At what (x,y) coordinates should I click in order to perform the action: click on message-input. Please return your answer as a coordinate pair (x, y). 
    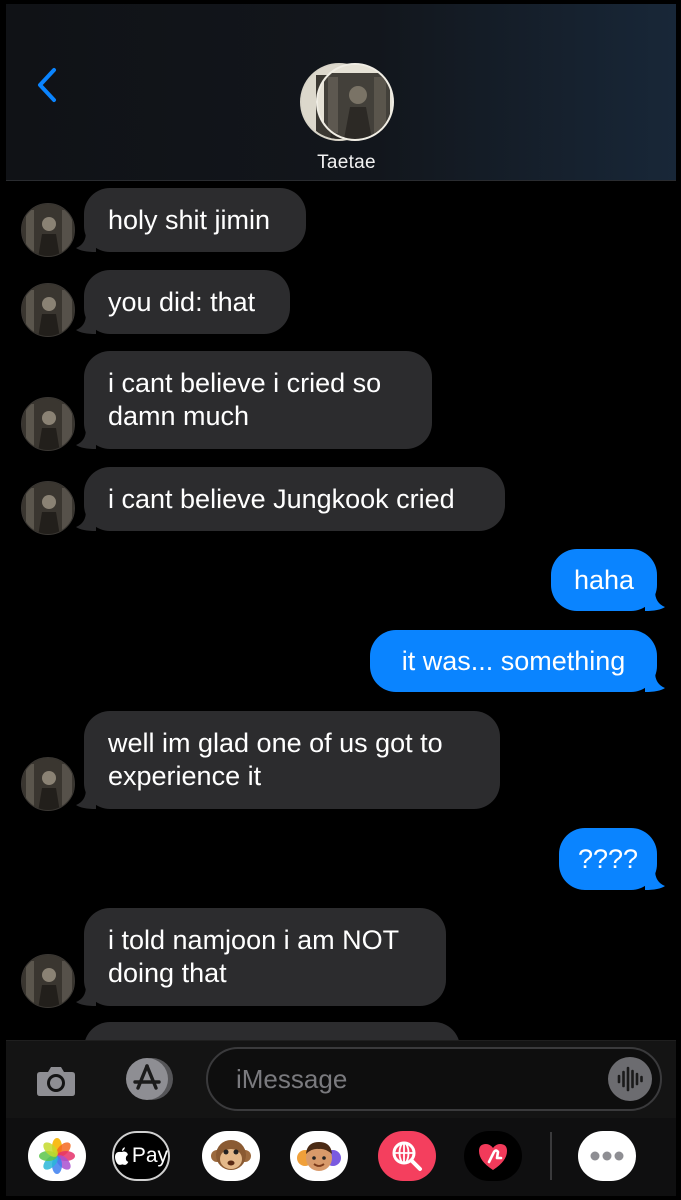
    Looking at the image, I should click on (416, 1079).